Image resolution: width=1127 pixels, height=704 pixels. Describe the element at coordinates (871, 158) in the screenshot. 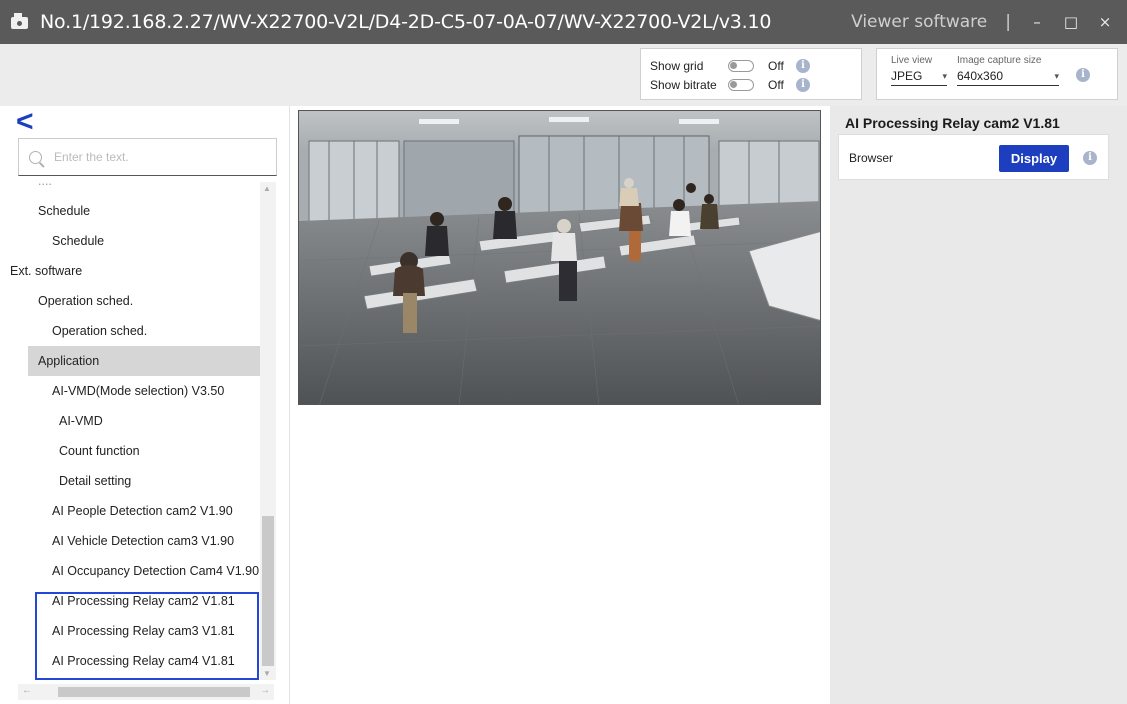

I see `browser-label: Browser` at that location.